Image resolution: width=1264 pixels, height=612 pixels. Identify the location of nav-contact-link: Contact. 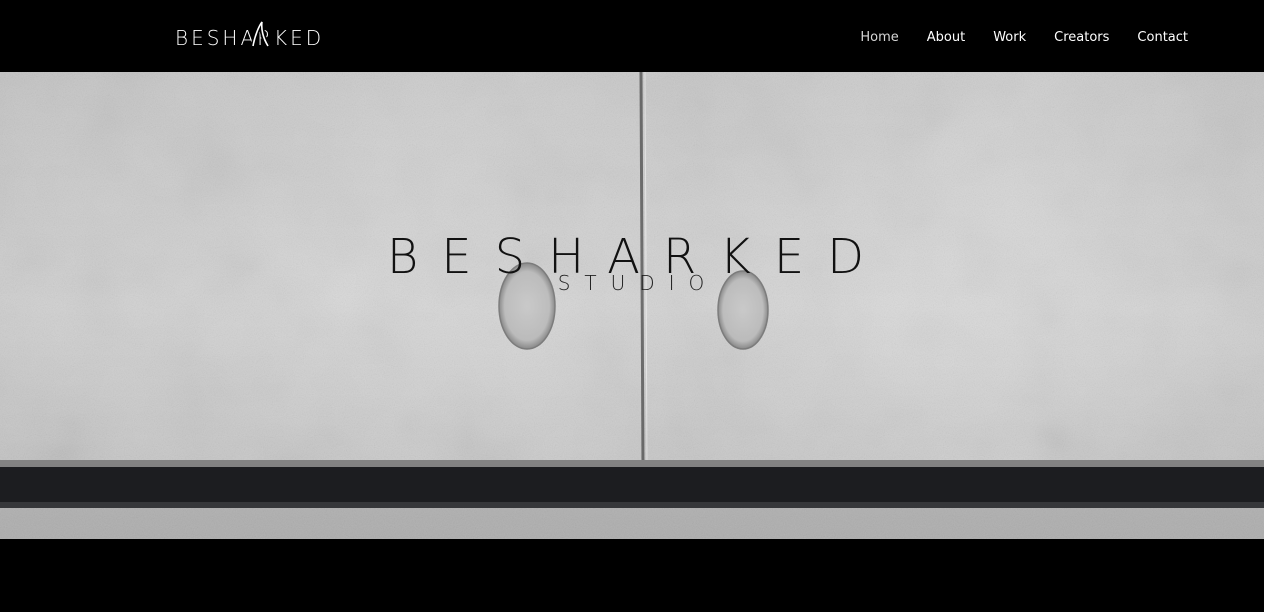
(1162, 37).